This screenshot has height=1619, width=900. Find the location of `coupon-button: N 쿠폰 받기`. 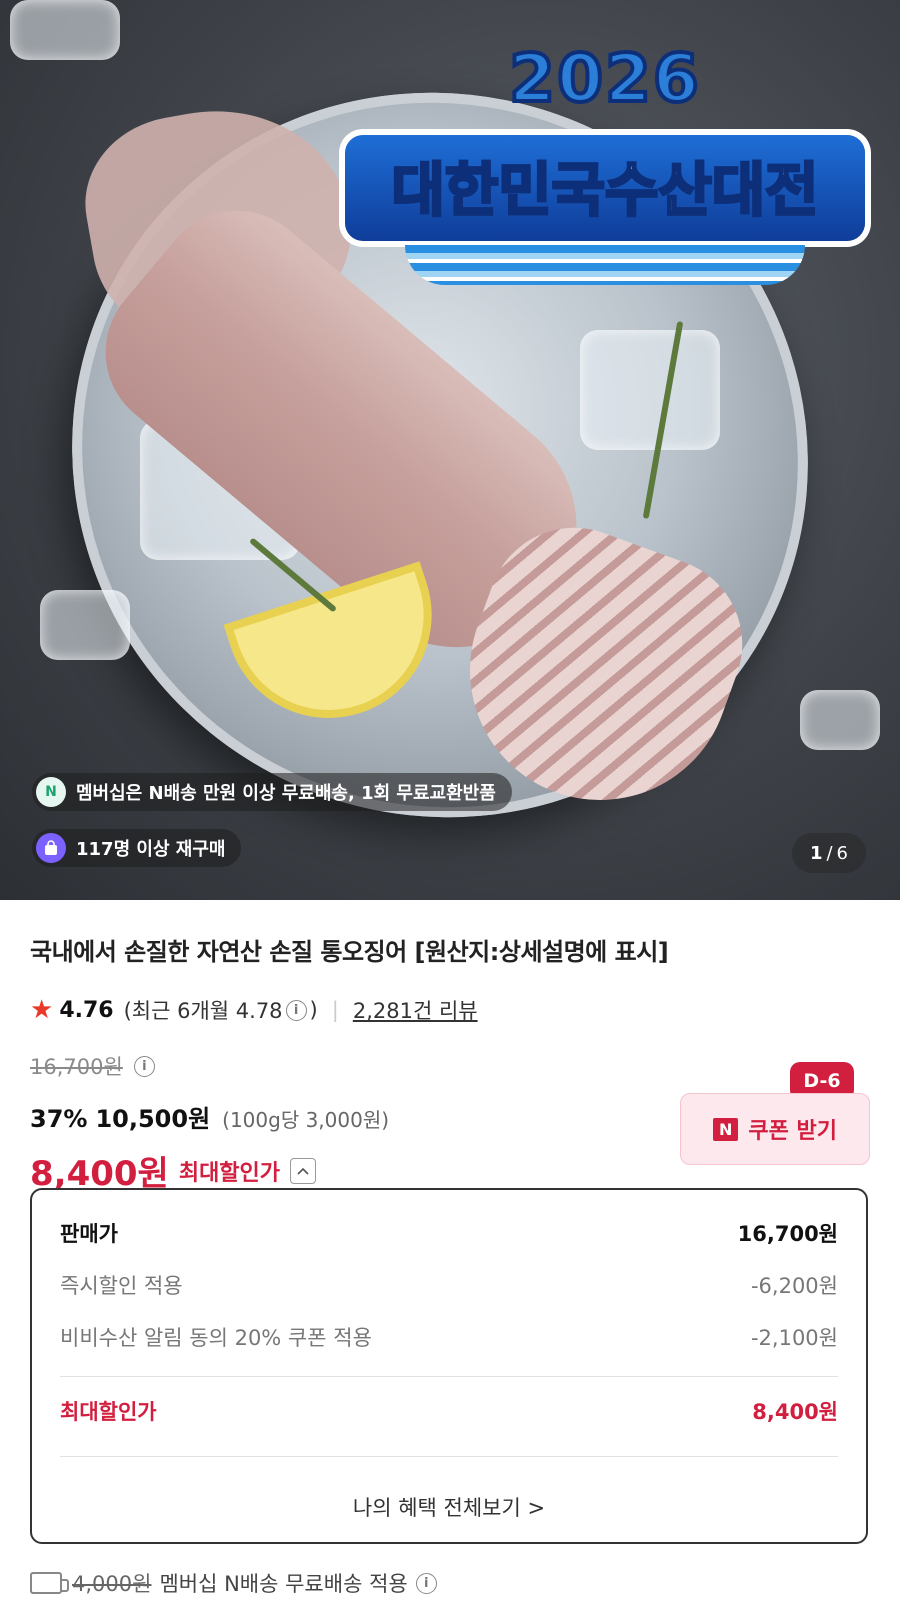

coupon-button: N 쿠폰 받기 is located at coordinates (775, 1129).